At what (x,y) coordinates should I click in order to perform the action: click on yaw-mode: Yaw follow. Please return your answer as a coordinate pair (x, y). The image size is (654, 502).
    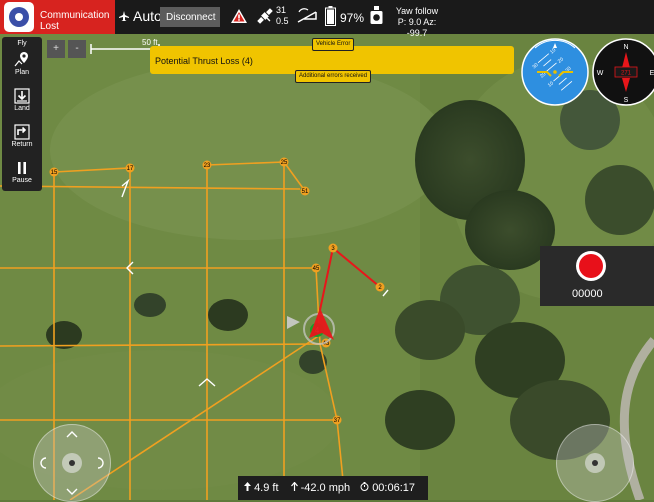
    Looking at the image, I should click on (417, 11).